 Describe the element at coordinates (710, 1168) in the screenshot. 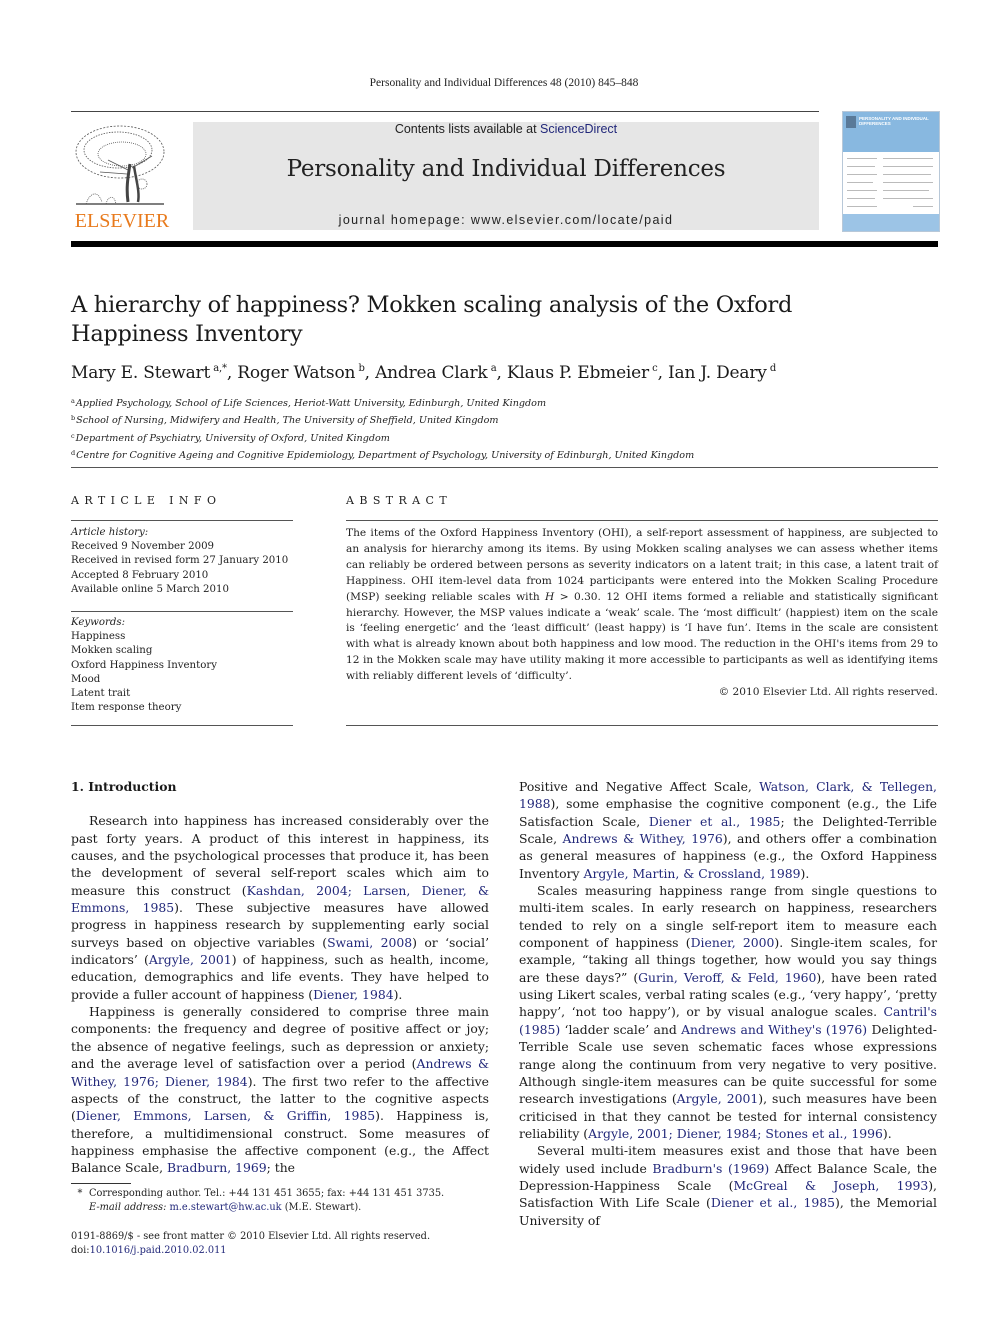

I see `citation-link: Bradburn's (1969)` at that location.